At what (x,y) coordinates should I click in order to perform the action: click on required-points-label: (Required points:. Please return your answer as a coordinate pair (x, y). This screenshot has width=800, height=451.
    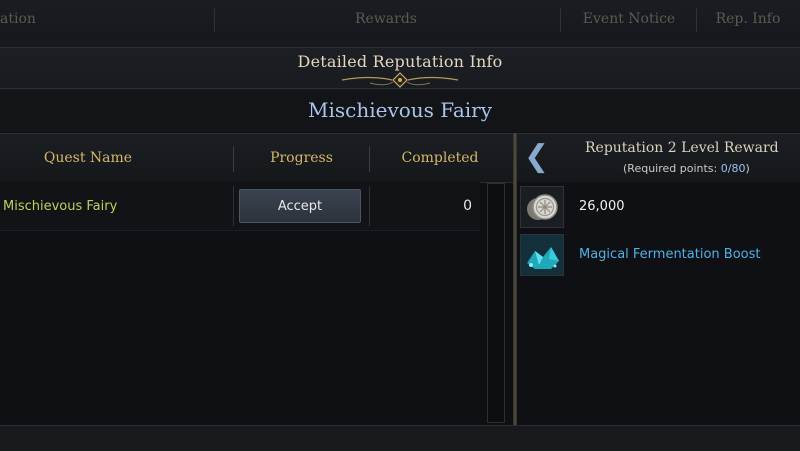
    Looking at the image, I should click on (672, 168).